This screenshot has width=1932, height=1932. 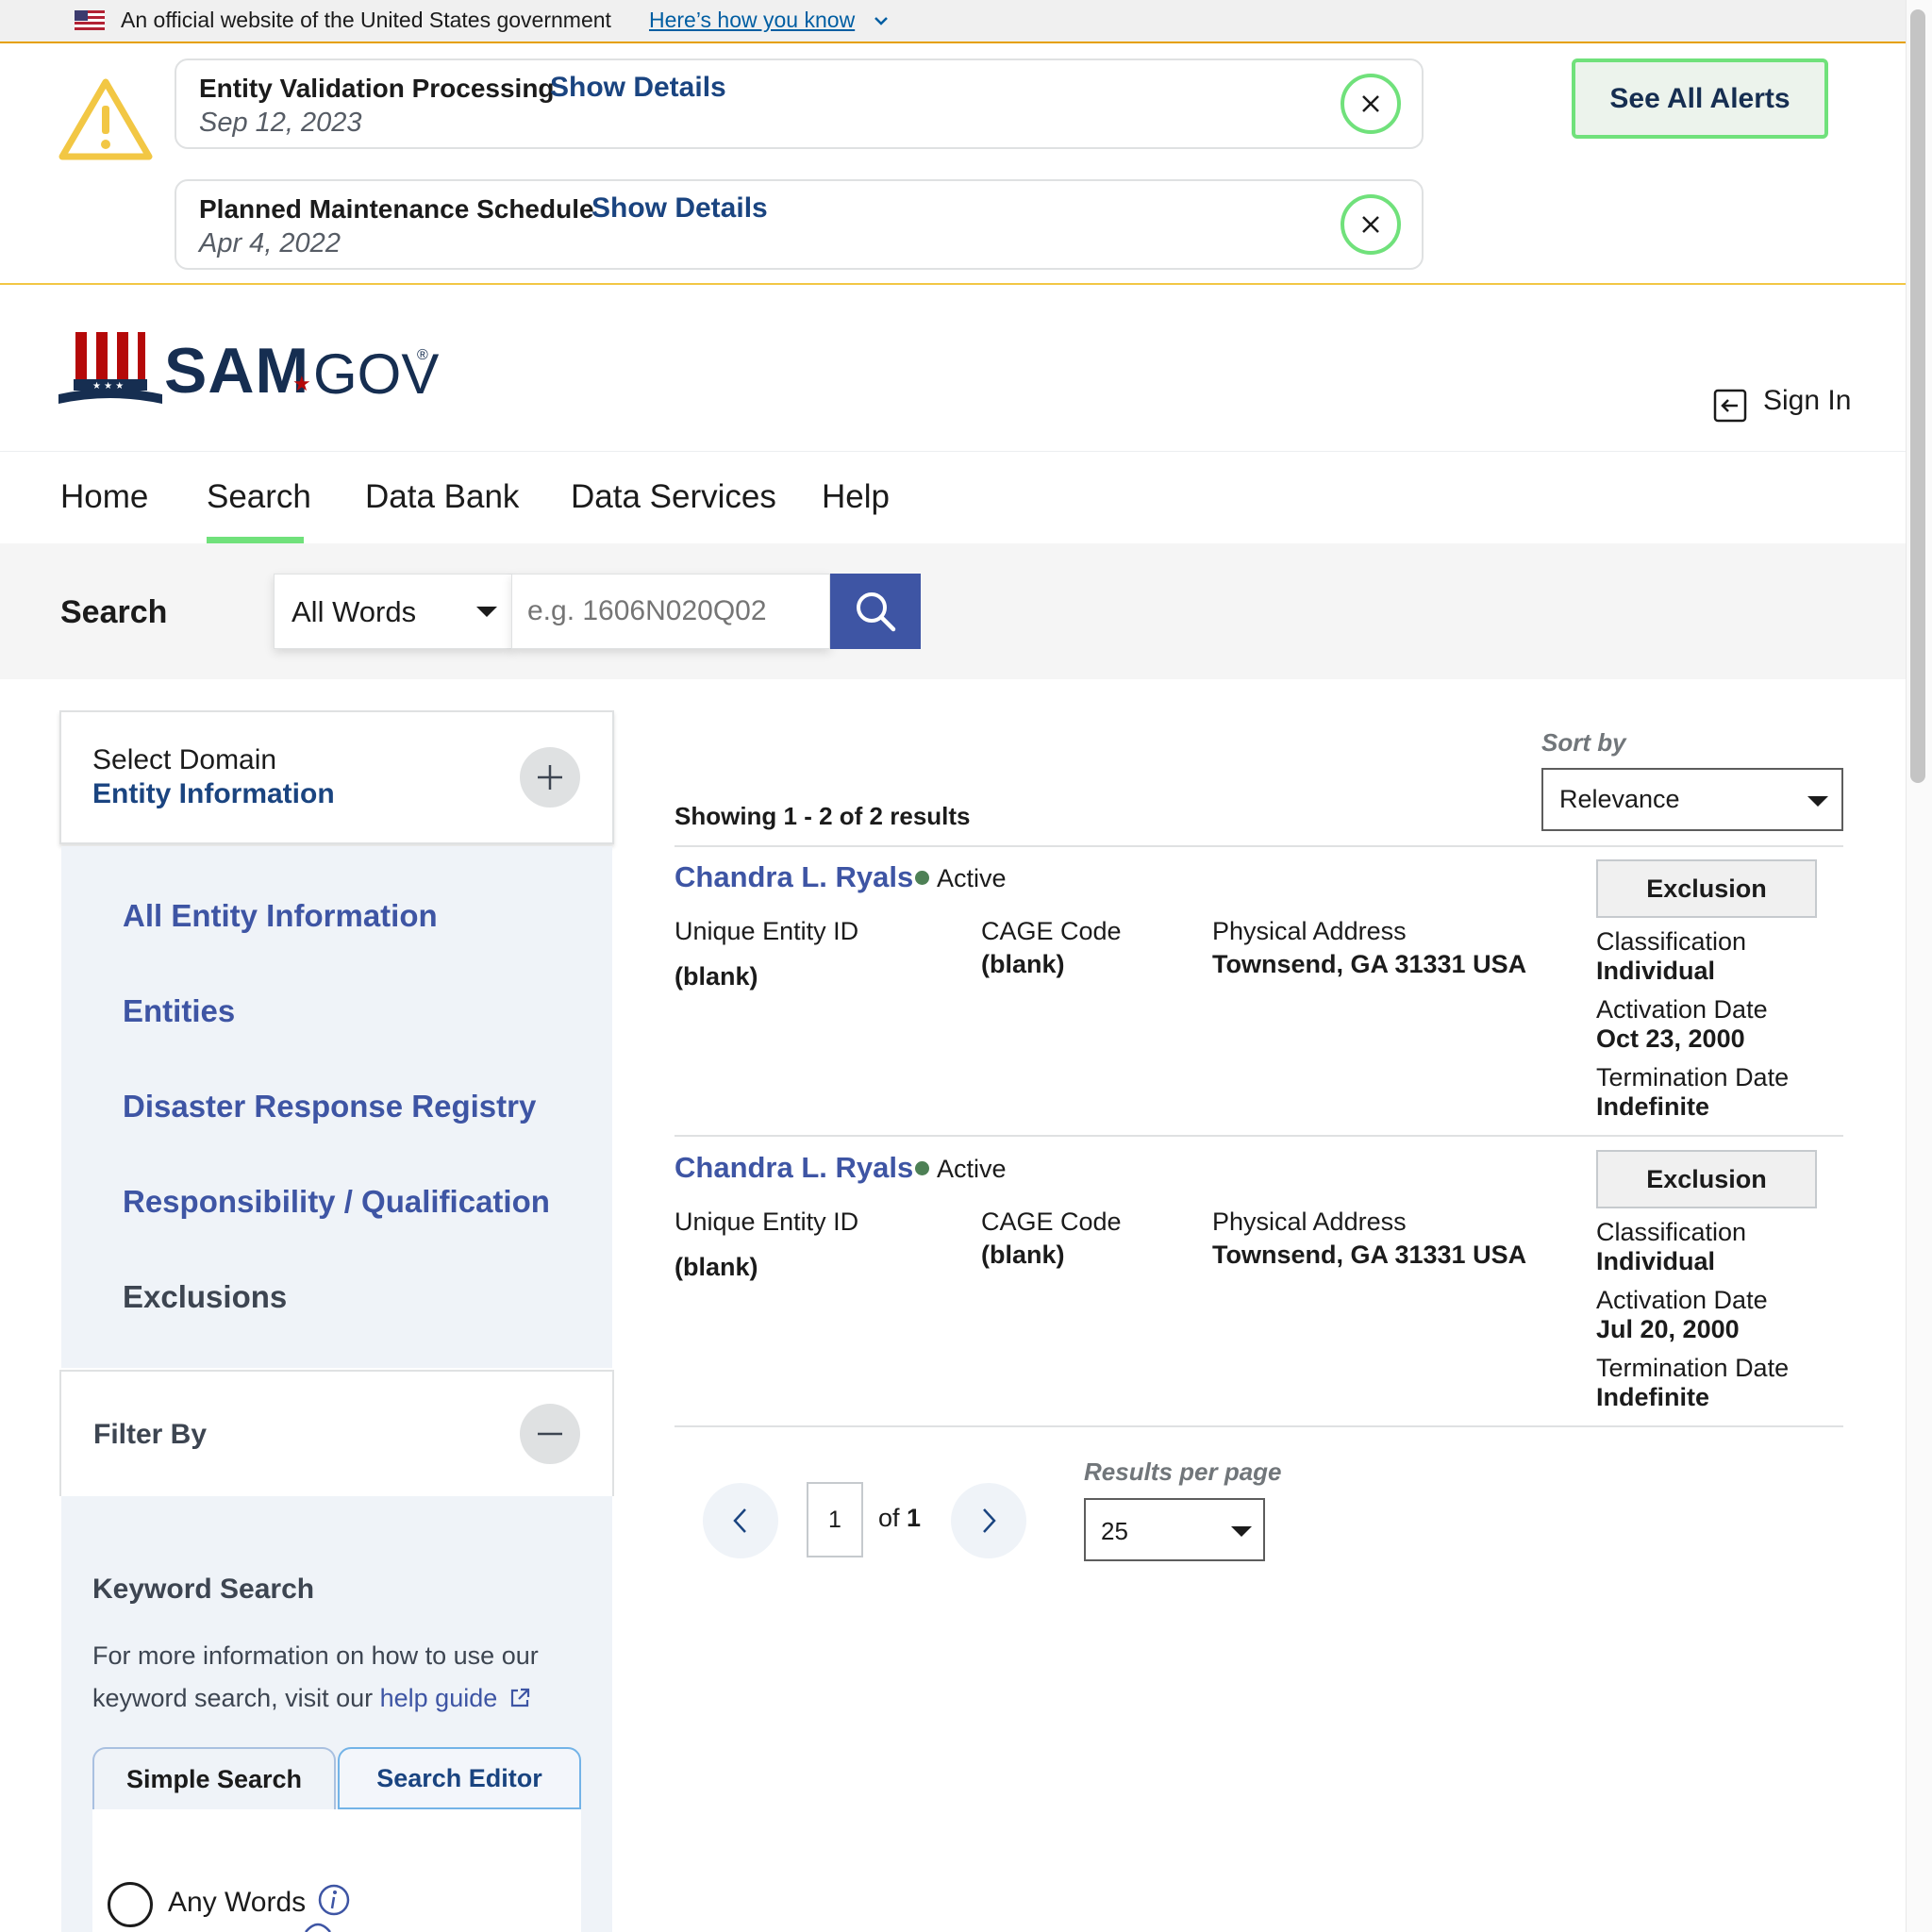 What do you see at coordinates (519, 1698) in the screenshot?
I see `external-link-icon` at bounding box center [519, 1698].